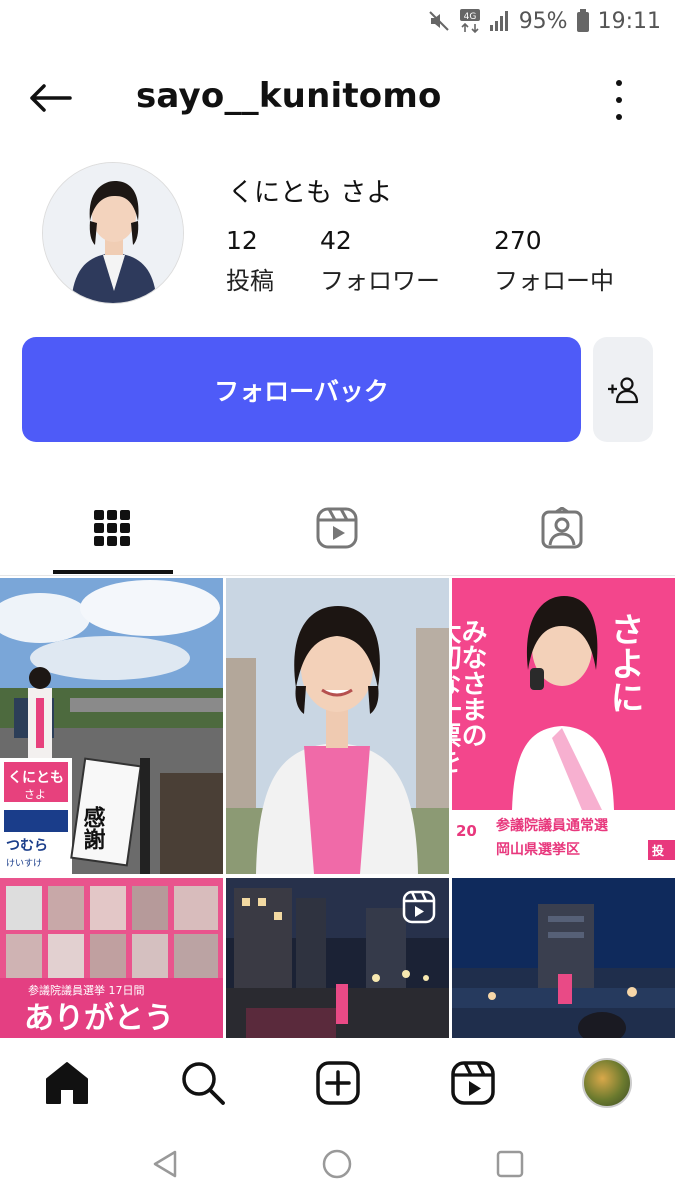 This screenshot has height=1200, width=675. I want to click on profile-username: sayo__kunitomo, so click(289, 96).